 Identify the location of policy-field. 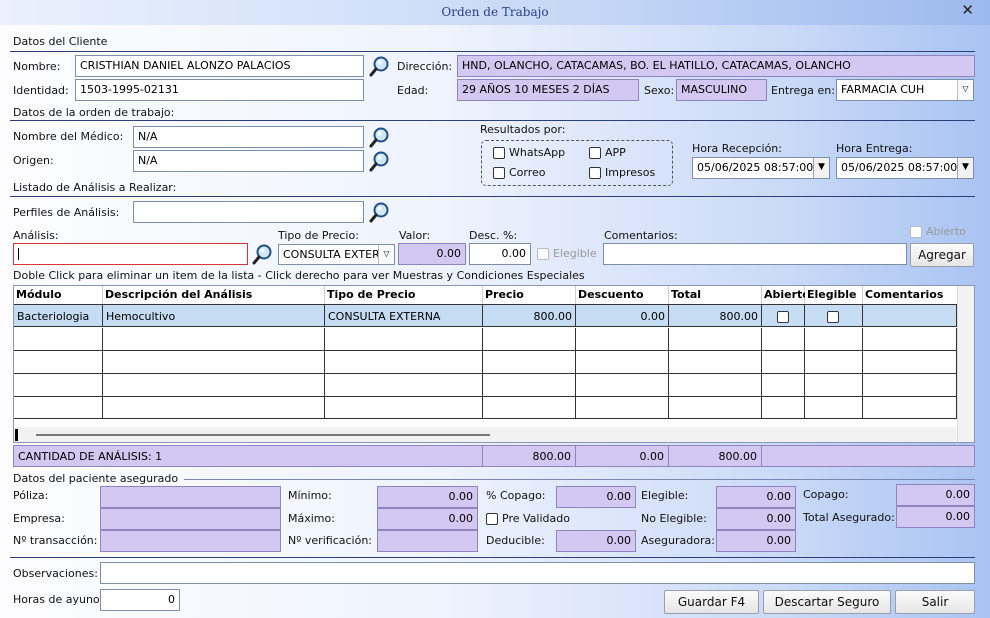
(190, 497).